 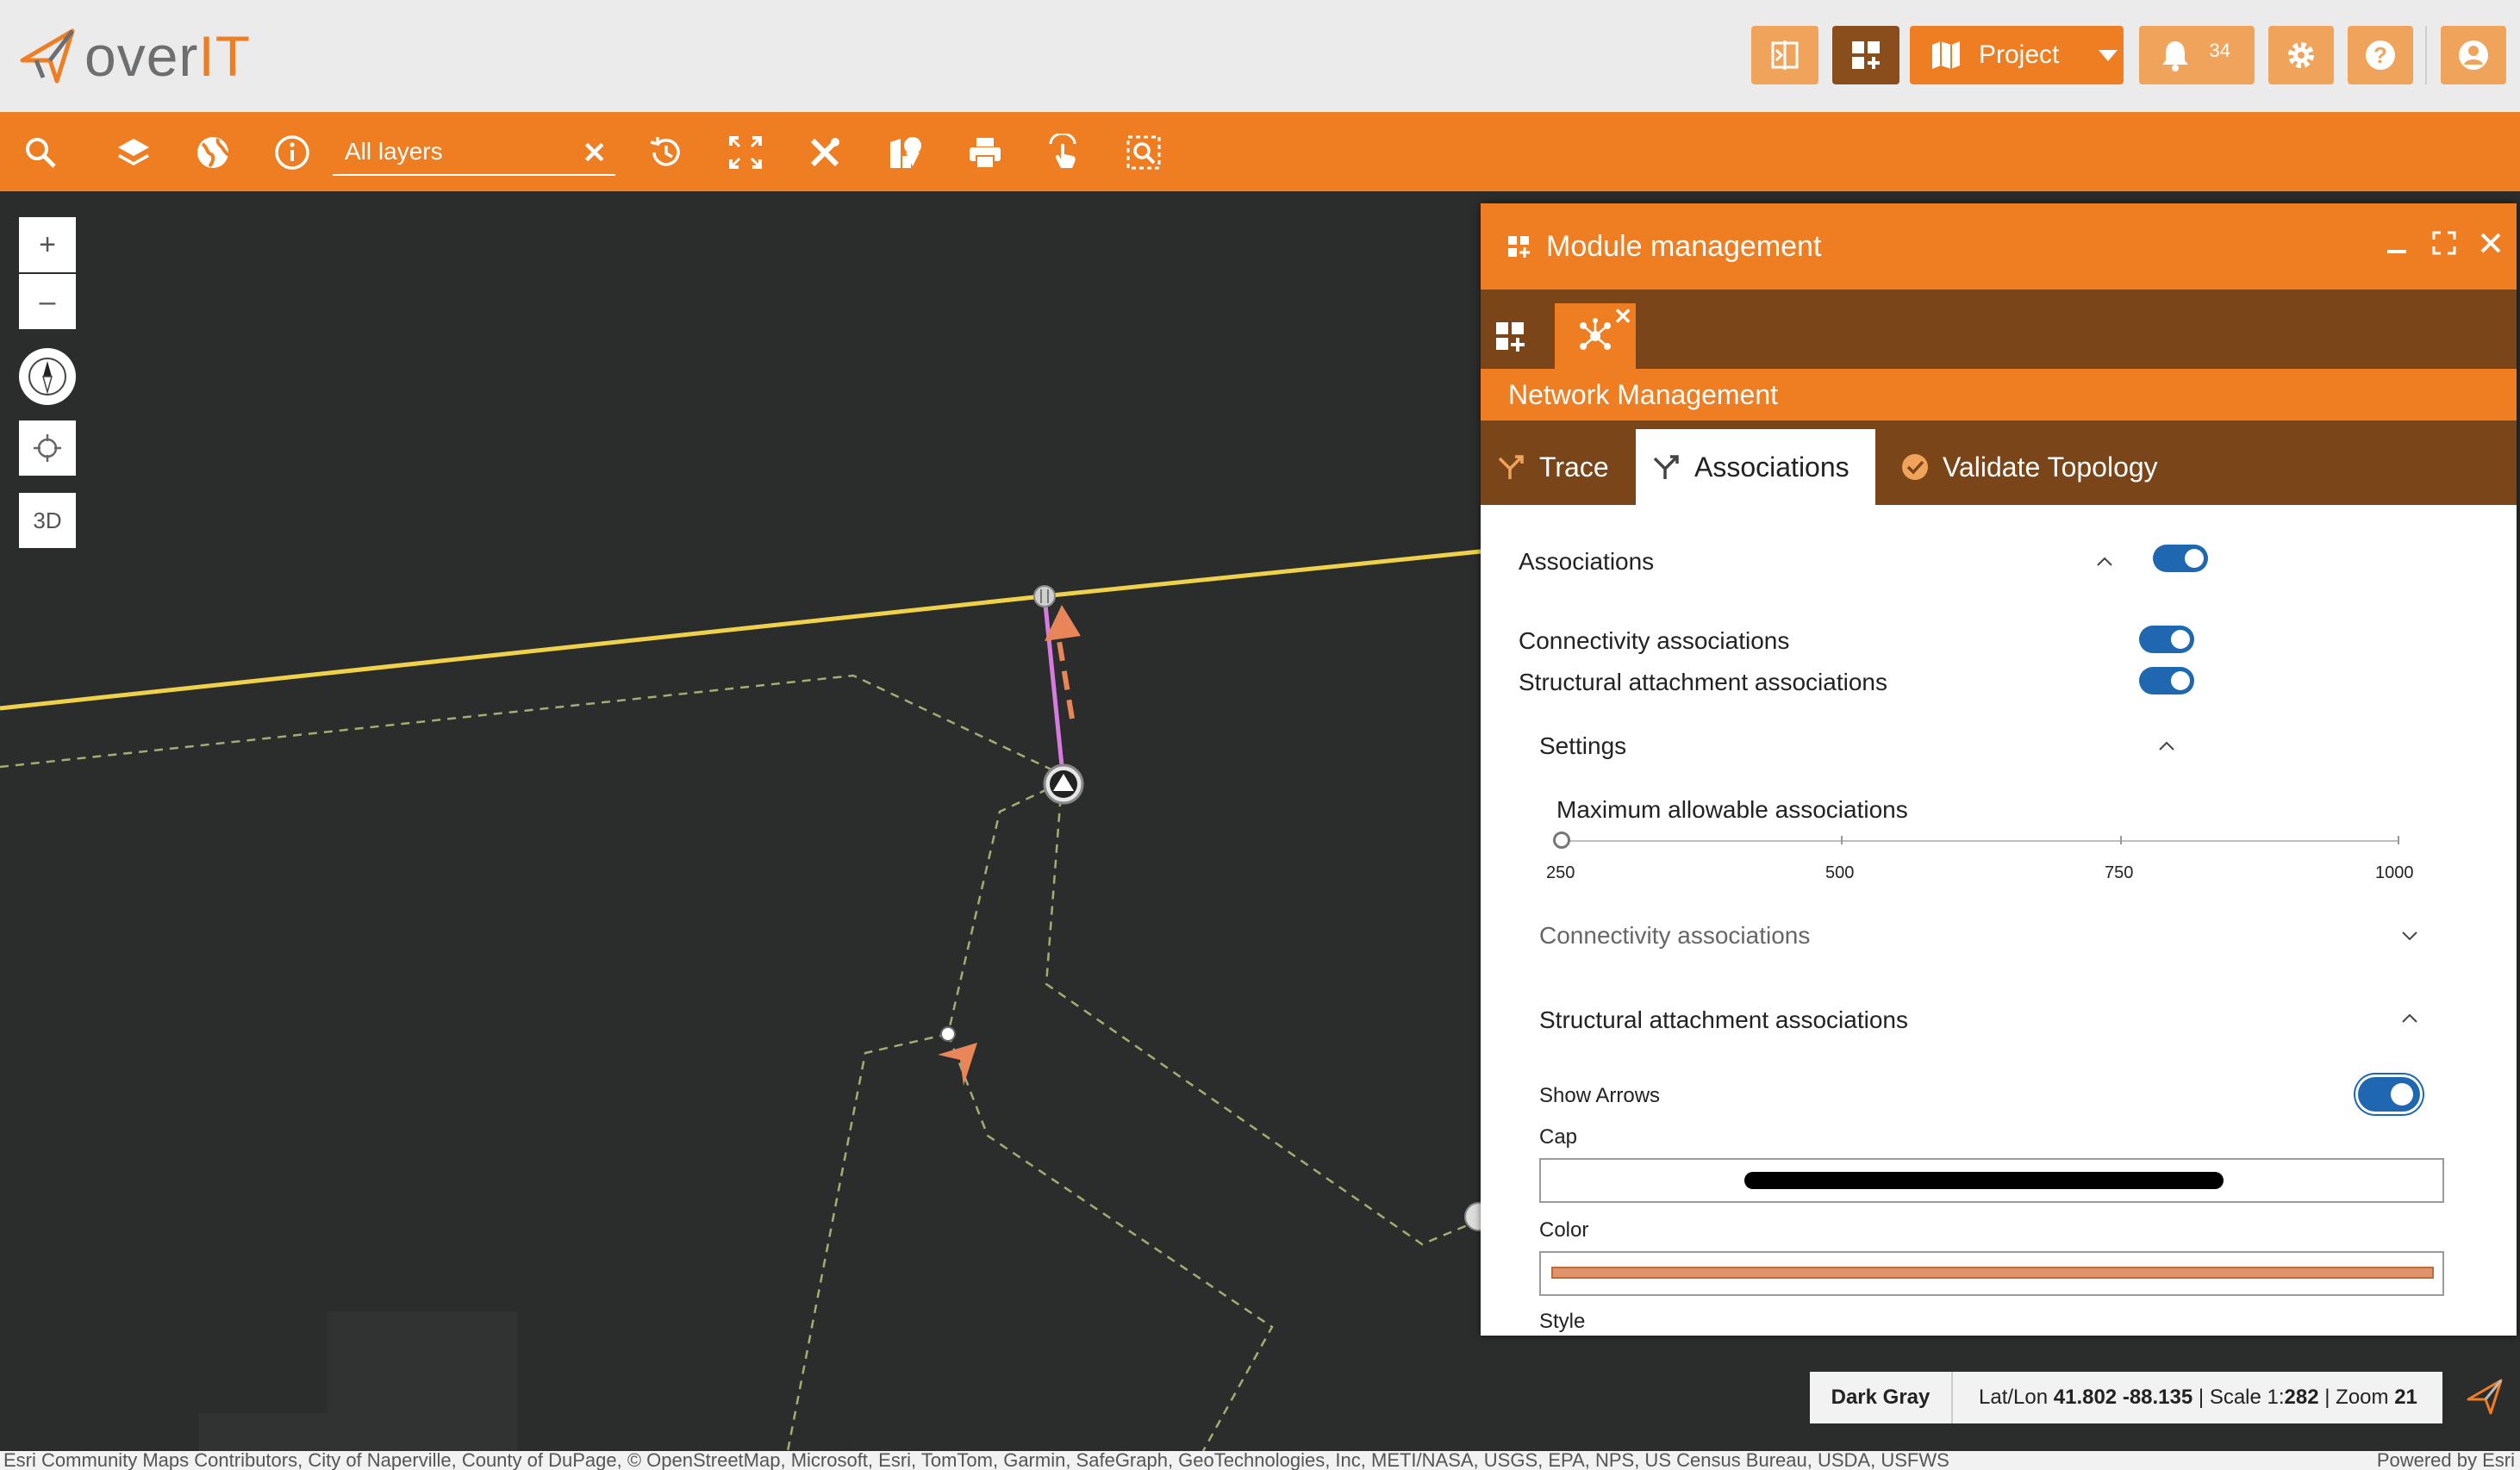 I want to click on touch-select-button, so click(x=1065, y=152).